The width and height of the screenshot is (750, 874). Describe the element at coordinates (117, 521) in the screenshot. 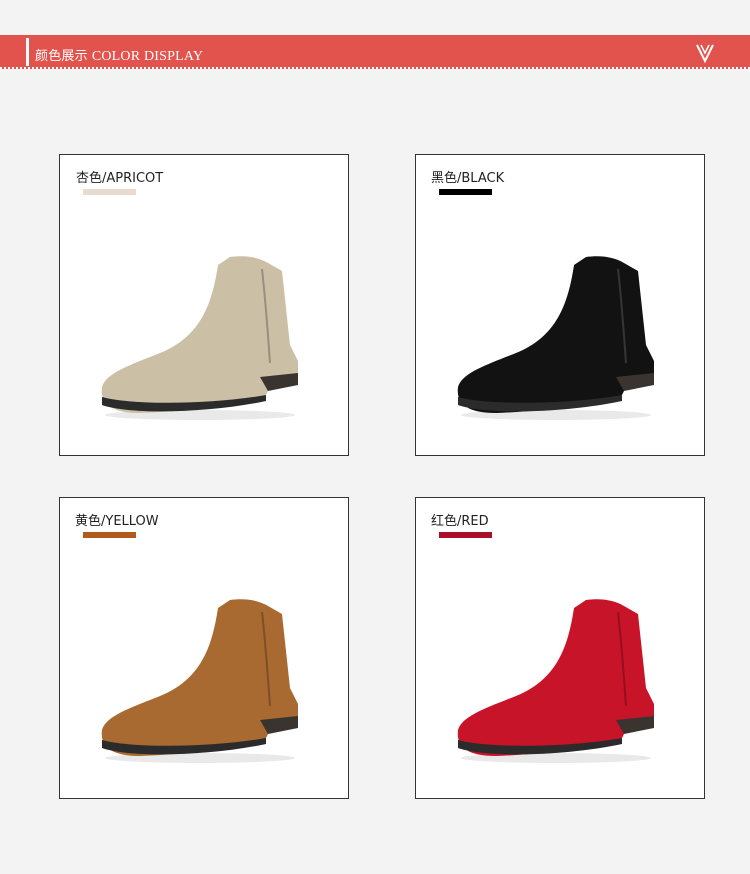

I see `color-label: 黄色/YELLOW` at that location.